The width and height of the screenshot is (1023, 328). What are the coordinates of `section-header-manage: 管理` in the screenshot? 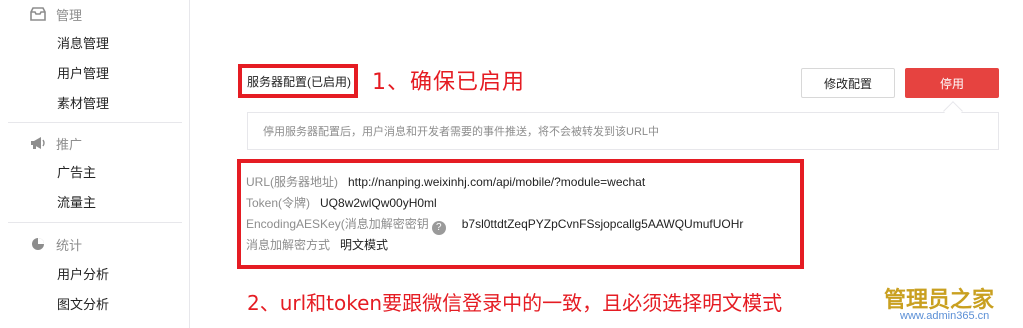 It's located at (56, 14).